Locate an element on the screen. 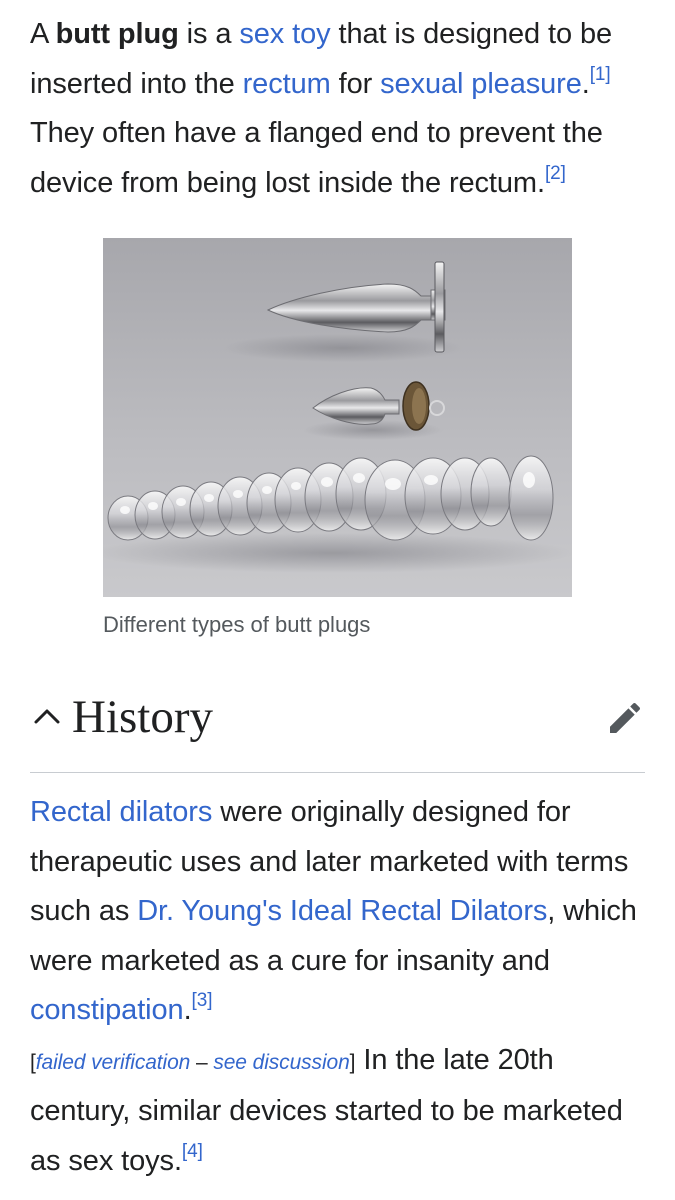 The width and height of the screenshot is (675, 1200). citation-4: [4] is located at coordinates (192, 1151).